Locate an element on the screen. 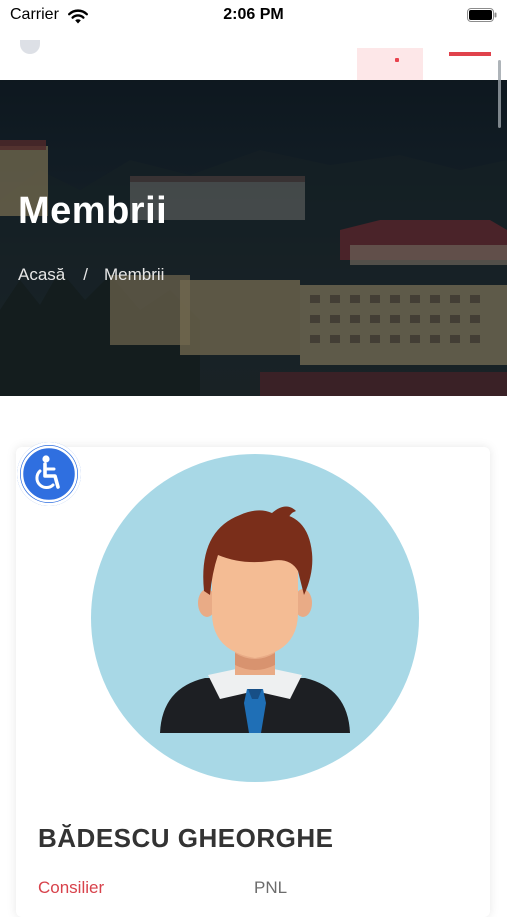 This screenshot has width=507, height=917. member-role: Consilier is located at coordinates (71, 887).